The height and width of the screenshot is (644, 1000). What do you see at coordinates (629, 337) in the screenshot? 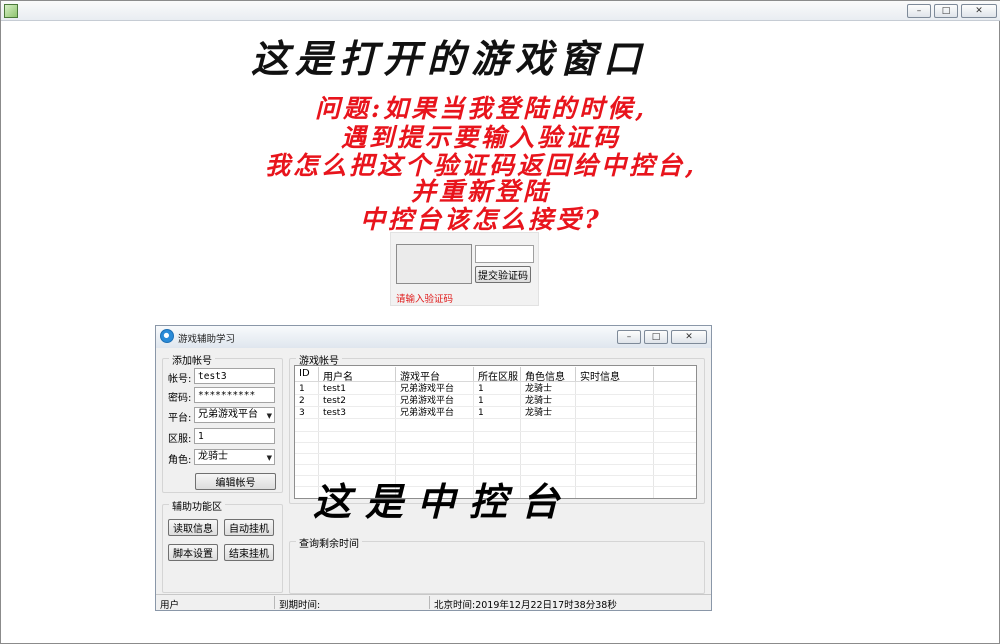
I see `console-minimize-button: –` at bounding box center [629, 337].